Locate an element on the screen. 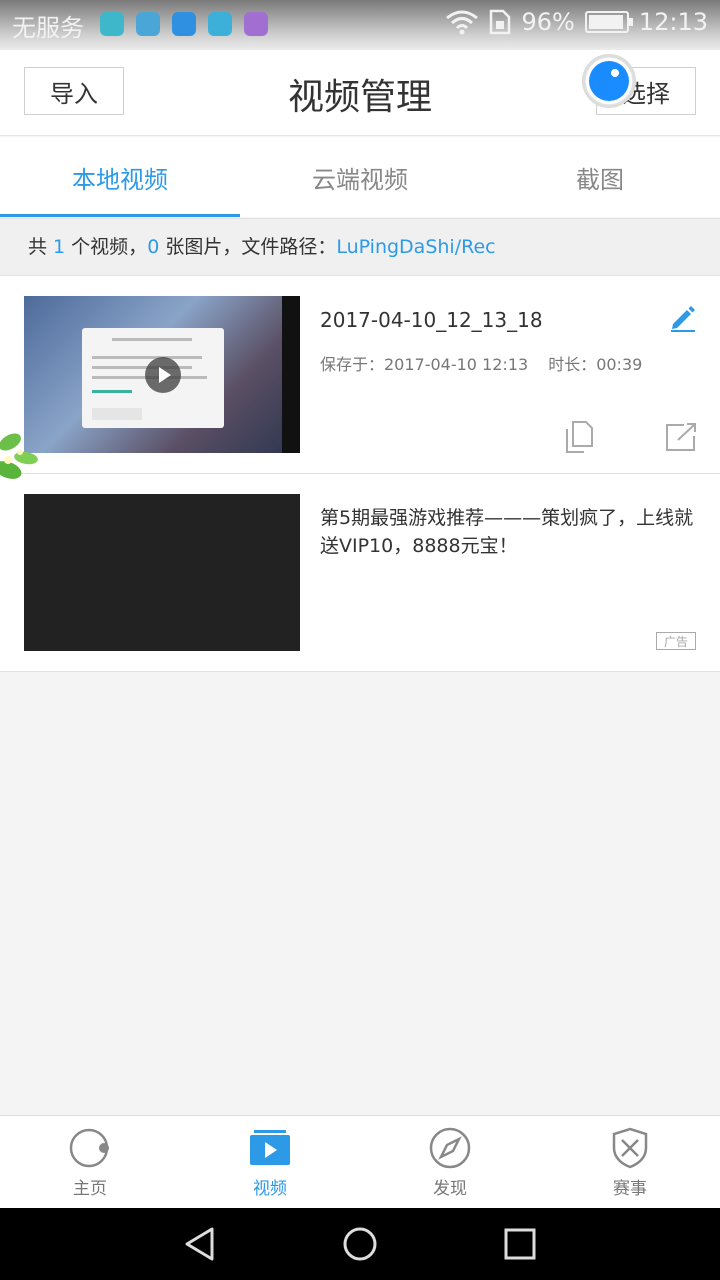 This screenshot has height=1280, width=720. summary-prefix: 共 is located at coordinates (41, 247).